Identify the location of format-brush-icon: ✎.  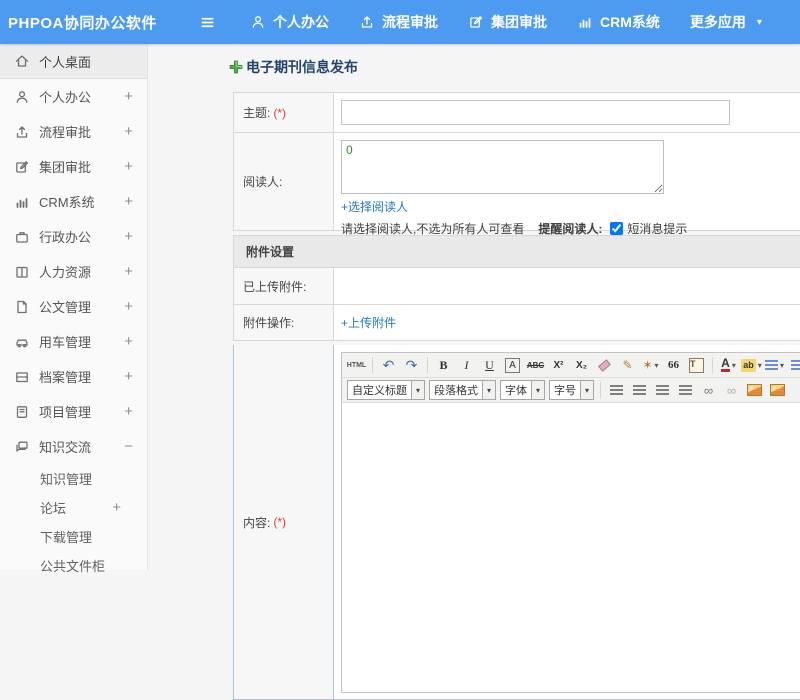
(627, 365).